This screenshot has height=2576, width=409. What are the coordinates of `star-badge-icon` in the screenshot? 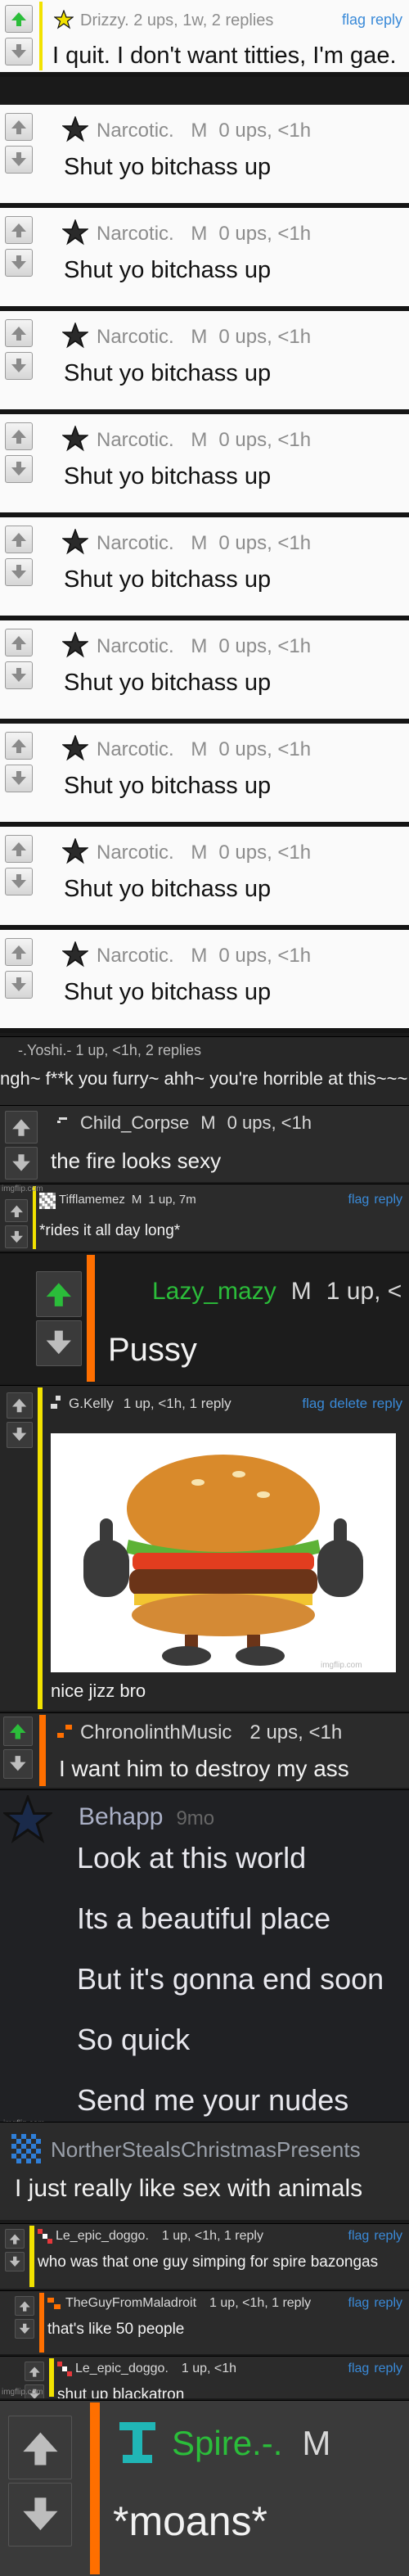 It's located at (63, 21).